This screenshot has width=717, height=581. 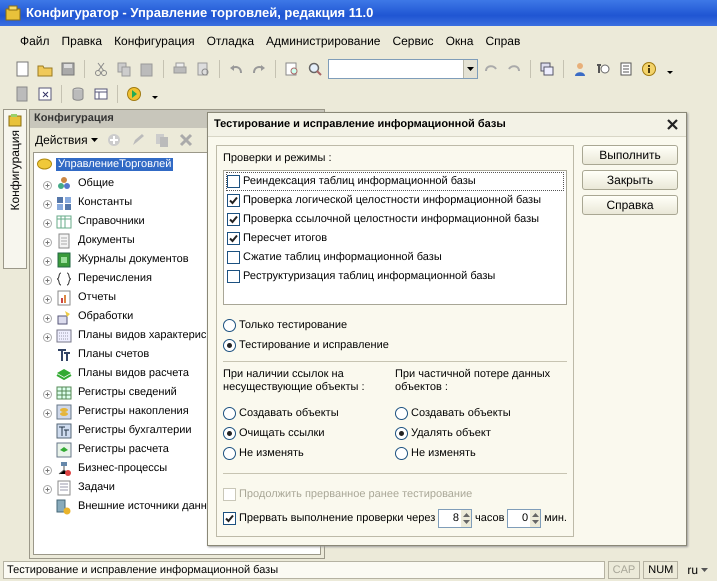 What do you see at coordinates (142, 507) in the screenshot?
I see `tree-item: Внешние источники данн` at bounding box center [142, 507].